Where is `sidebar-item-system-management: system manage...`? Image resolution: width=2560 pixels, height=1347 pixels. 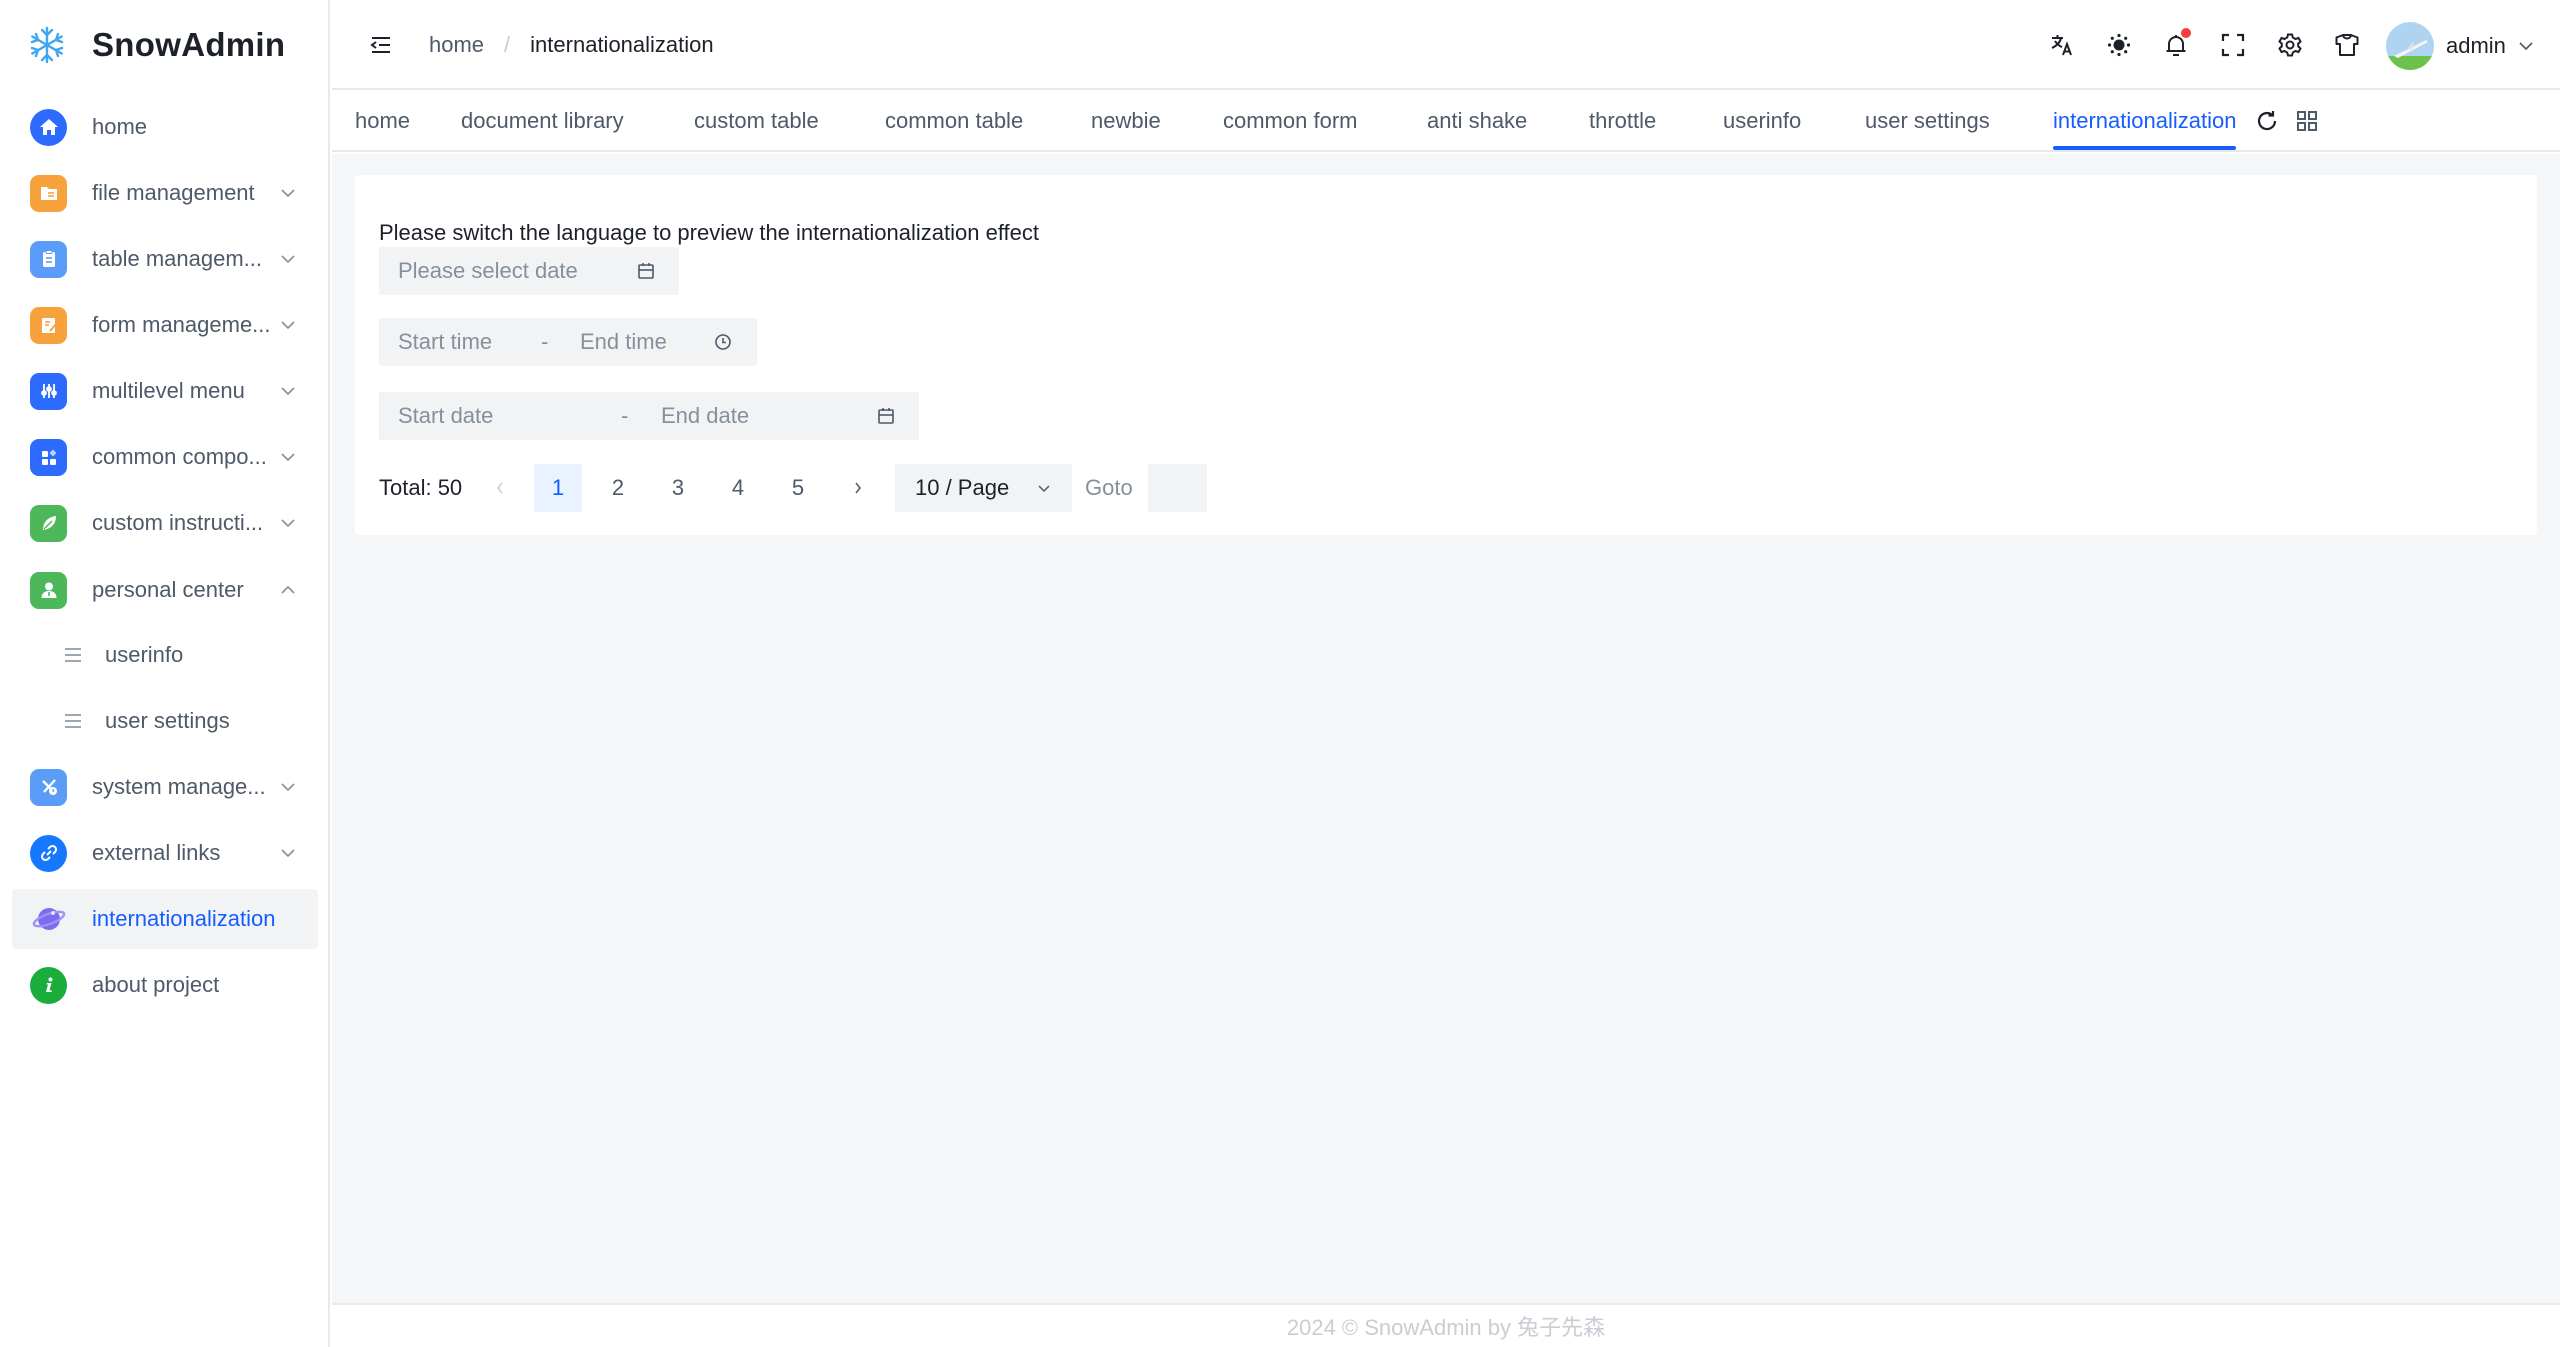
sidebar-item-system-management: system manage... is located at coordinates (165, 787).